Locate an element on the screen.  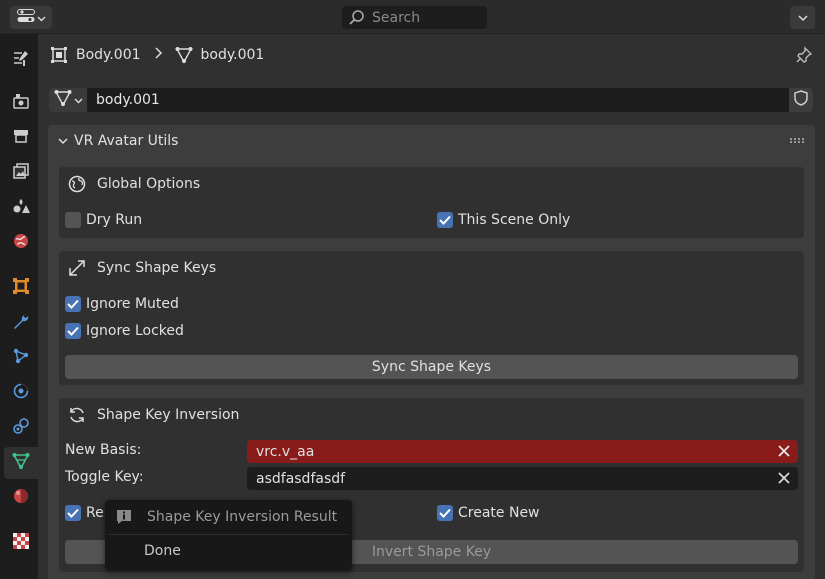
search-icon is located at coordinates (357, 18).